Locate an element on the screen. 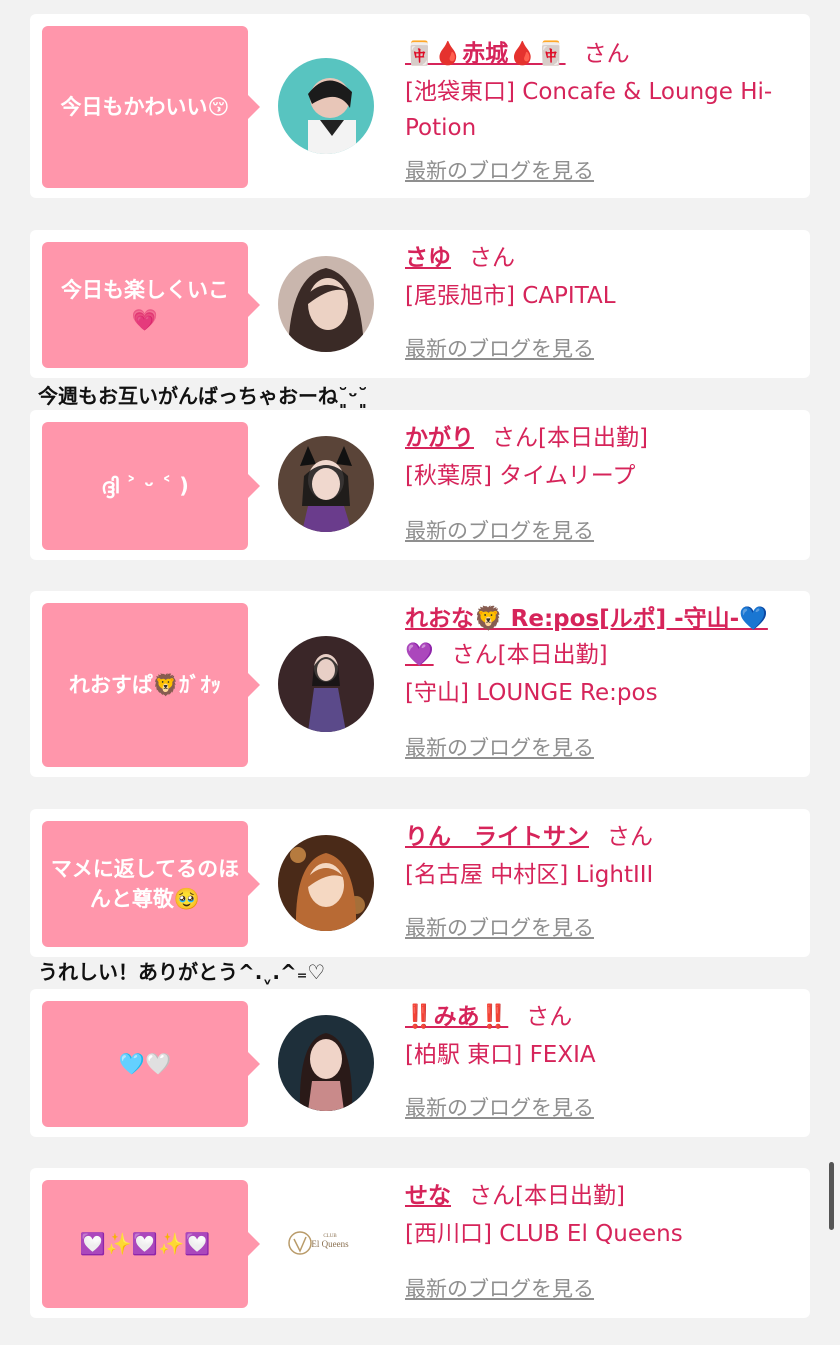 This screenshot has height=1345, width=840. cast-name-link: かがり is located at coordinates (439, 438).